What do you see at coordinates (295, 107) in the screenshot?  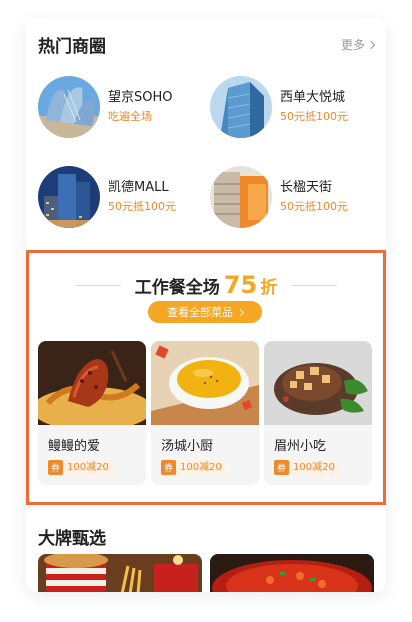 I see `district-item-xidan-joycity: 西单大悦城 50元抵100元` at bounding box center [295, 107].